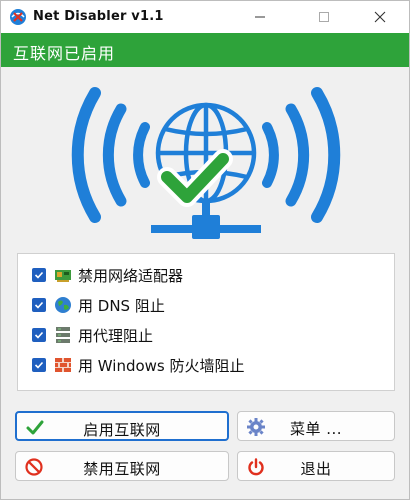  I want to click on option-dns-block: 用 DNS 阻止, so click(98, 305).